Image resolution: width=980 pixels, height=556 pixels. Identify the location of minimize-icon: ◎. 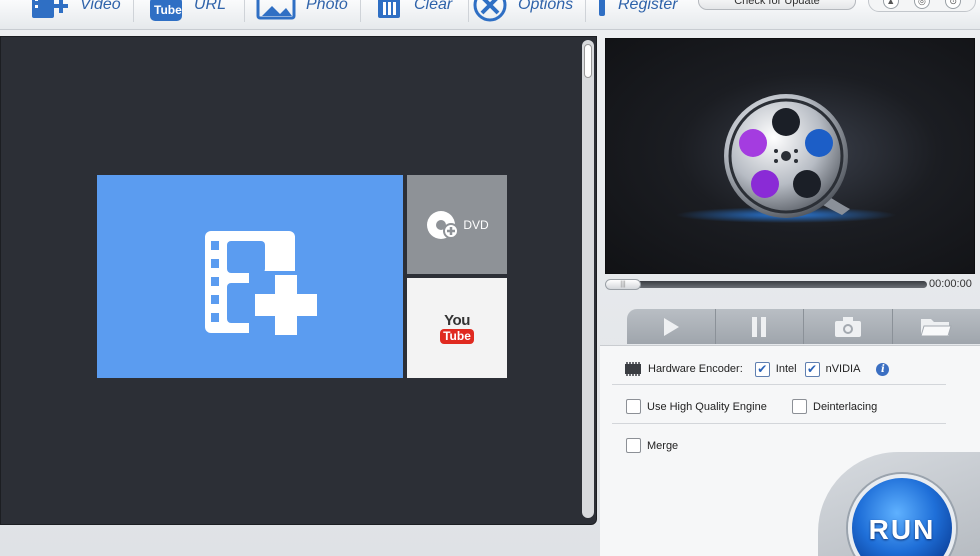
(921, 4).